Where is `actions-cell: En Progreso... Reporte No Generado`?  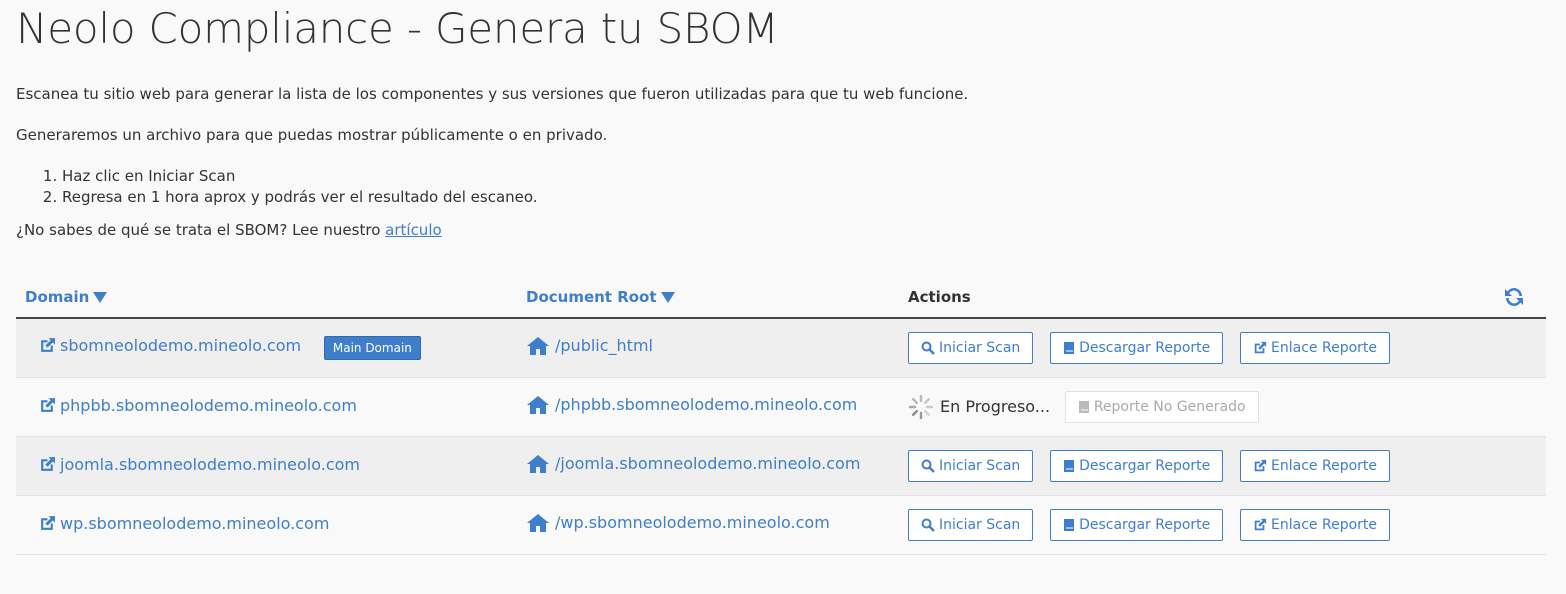 actions-cell: En Progreso... Reporte No Generado is located at coordinates (1222, 406).